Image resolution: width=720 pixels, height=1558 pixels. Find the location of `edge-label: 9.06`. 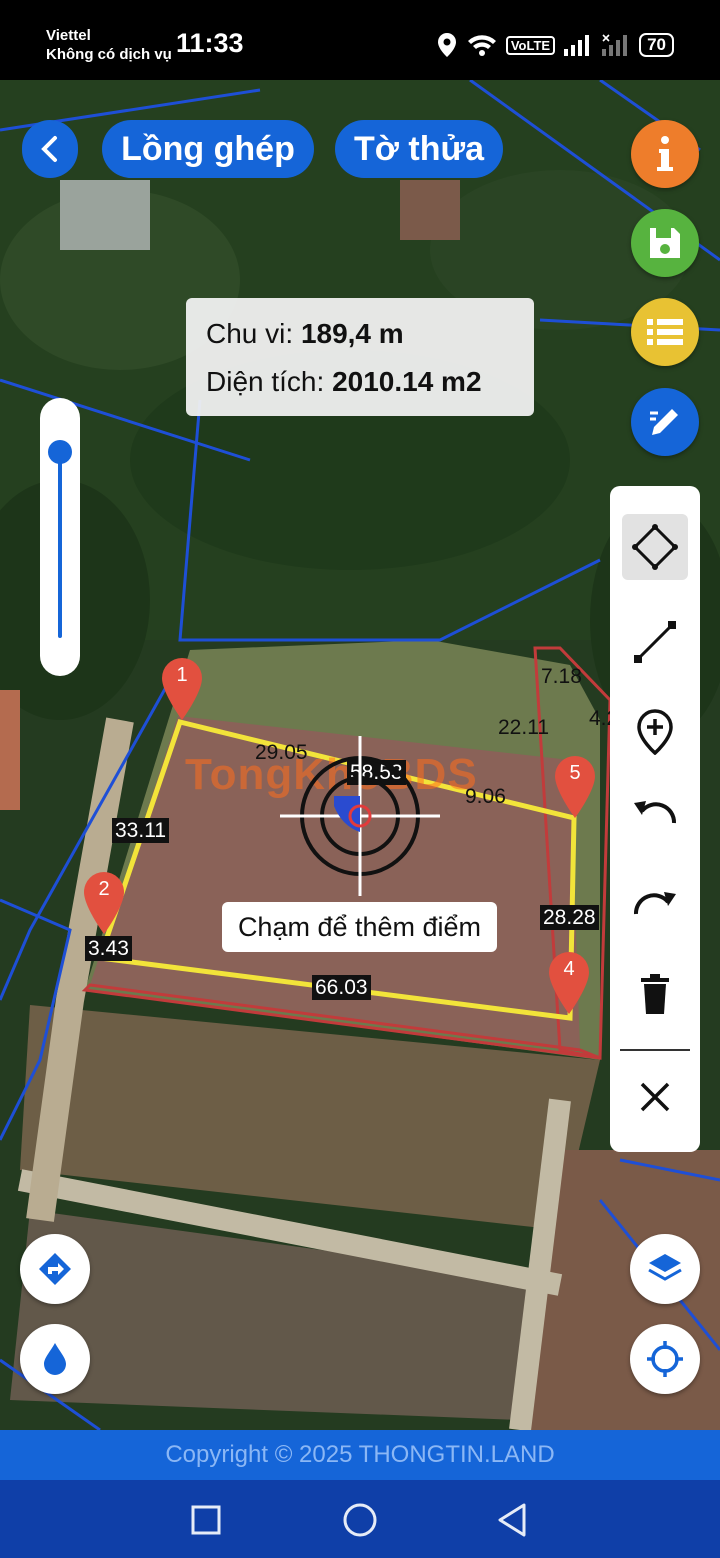

edge-label: 9.06 is located at coordinates (485, 796).